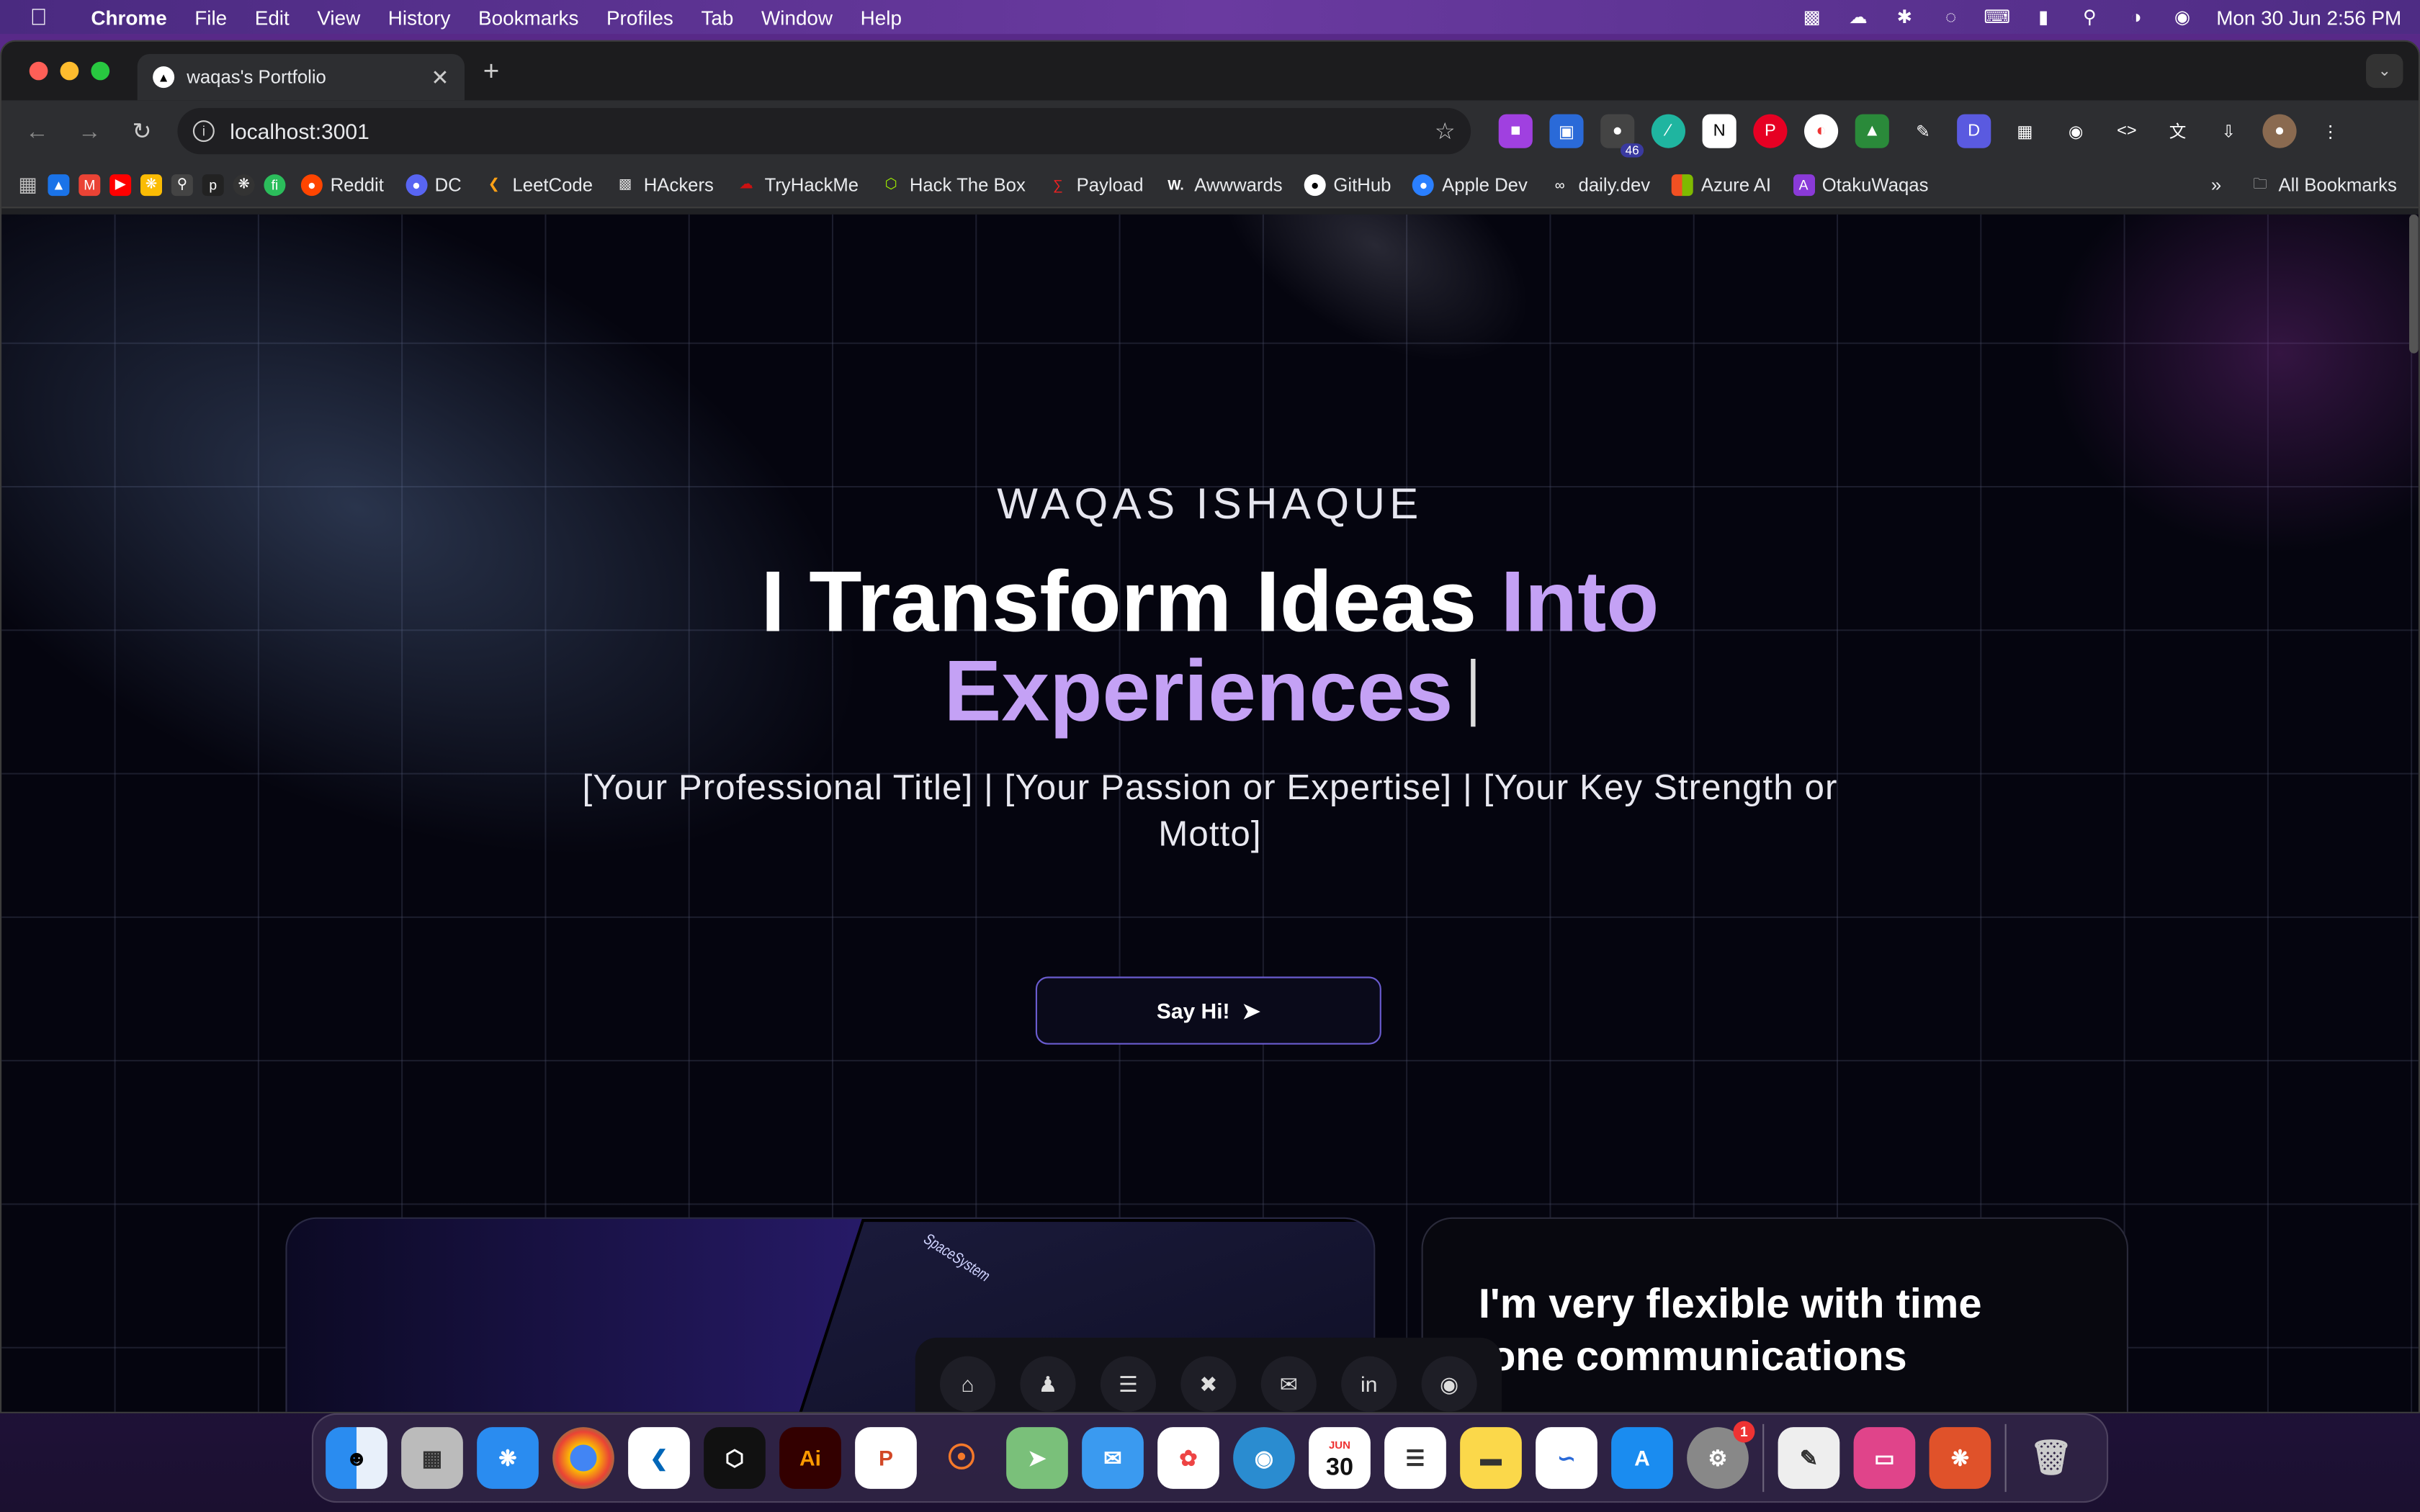  I want to click on notes-icon: ▬, so click(1491, 1458).